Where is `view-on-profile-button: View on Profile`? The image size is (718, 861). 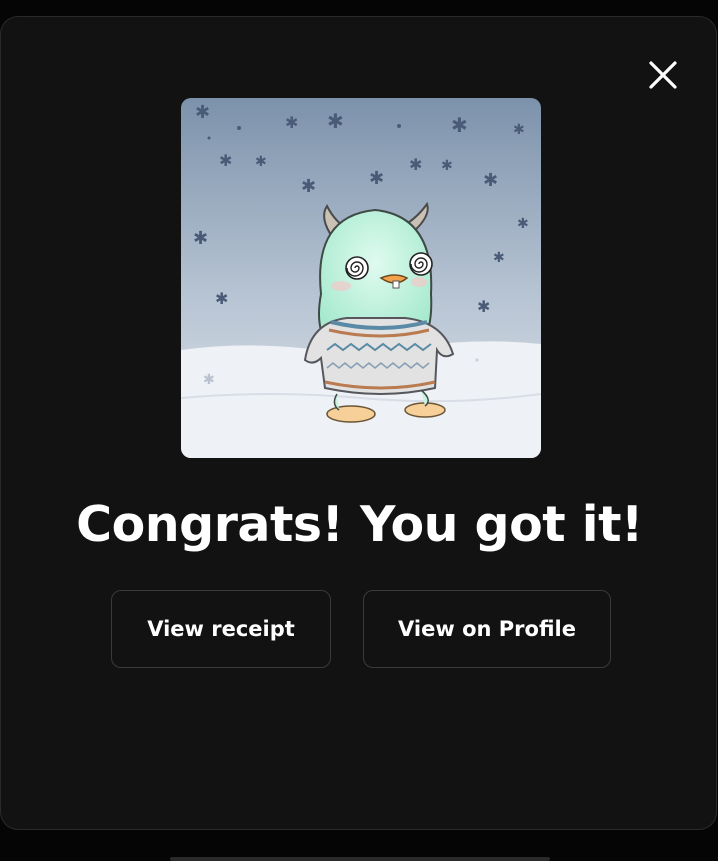 view-on-profile-button: View on Profile is located at coordinates (487, 629).